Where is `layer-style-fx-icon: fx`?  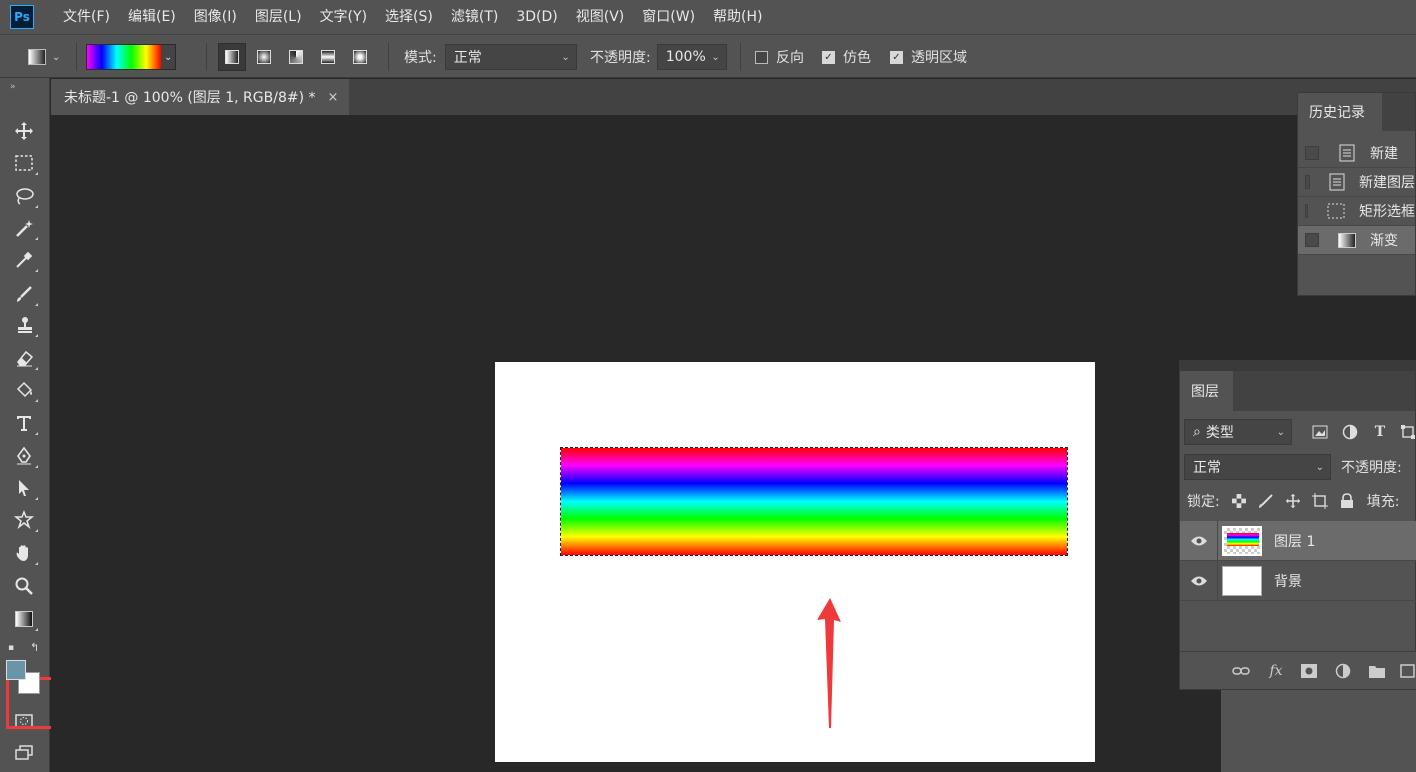 layer-style-fx-icon: fx is located at coordinates (1276, 671).